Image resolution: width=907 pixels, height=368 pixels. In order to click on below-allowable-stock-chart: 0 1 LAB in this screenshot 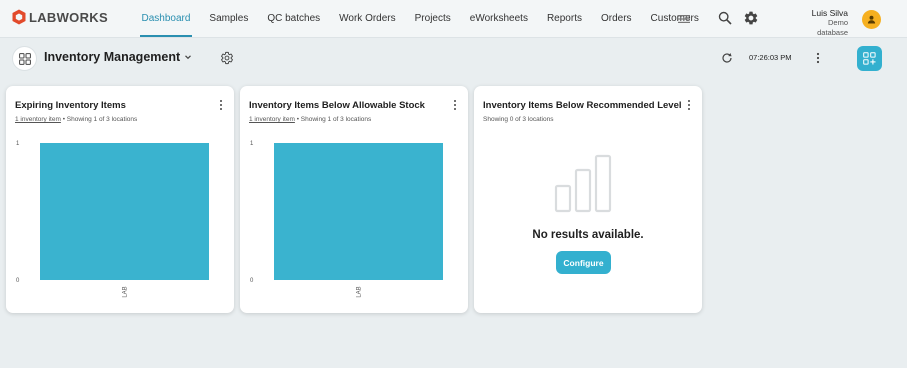, I will do `click(346, 219)`.